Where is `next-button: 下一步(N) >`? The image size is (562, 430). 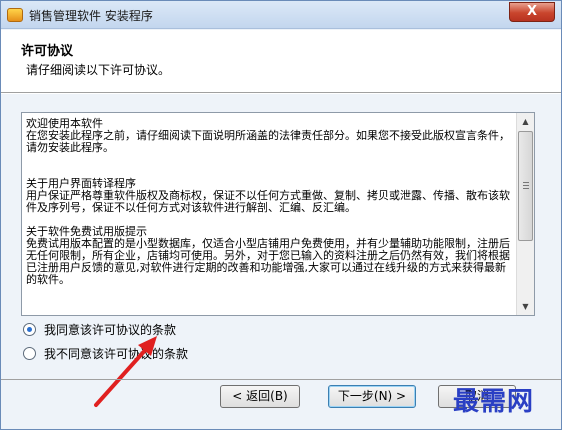 next-button: 下一步(N) > is located at coordinates (372, 396).